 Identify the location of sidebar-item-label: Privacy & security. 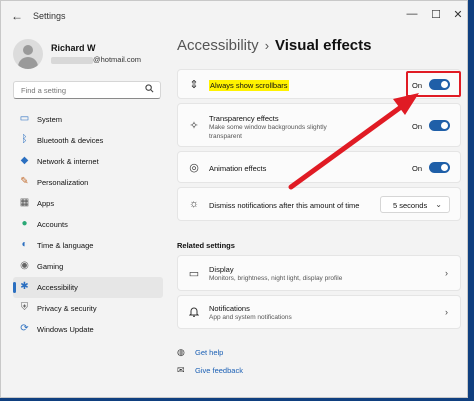
(67, 308).